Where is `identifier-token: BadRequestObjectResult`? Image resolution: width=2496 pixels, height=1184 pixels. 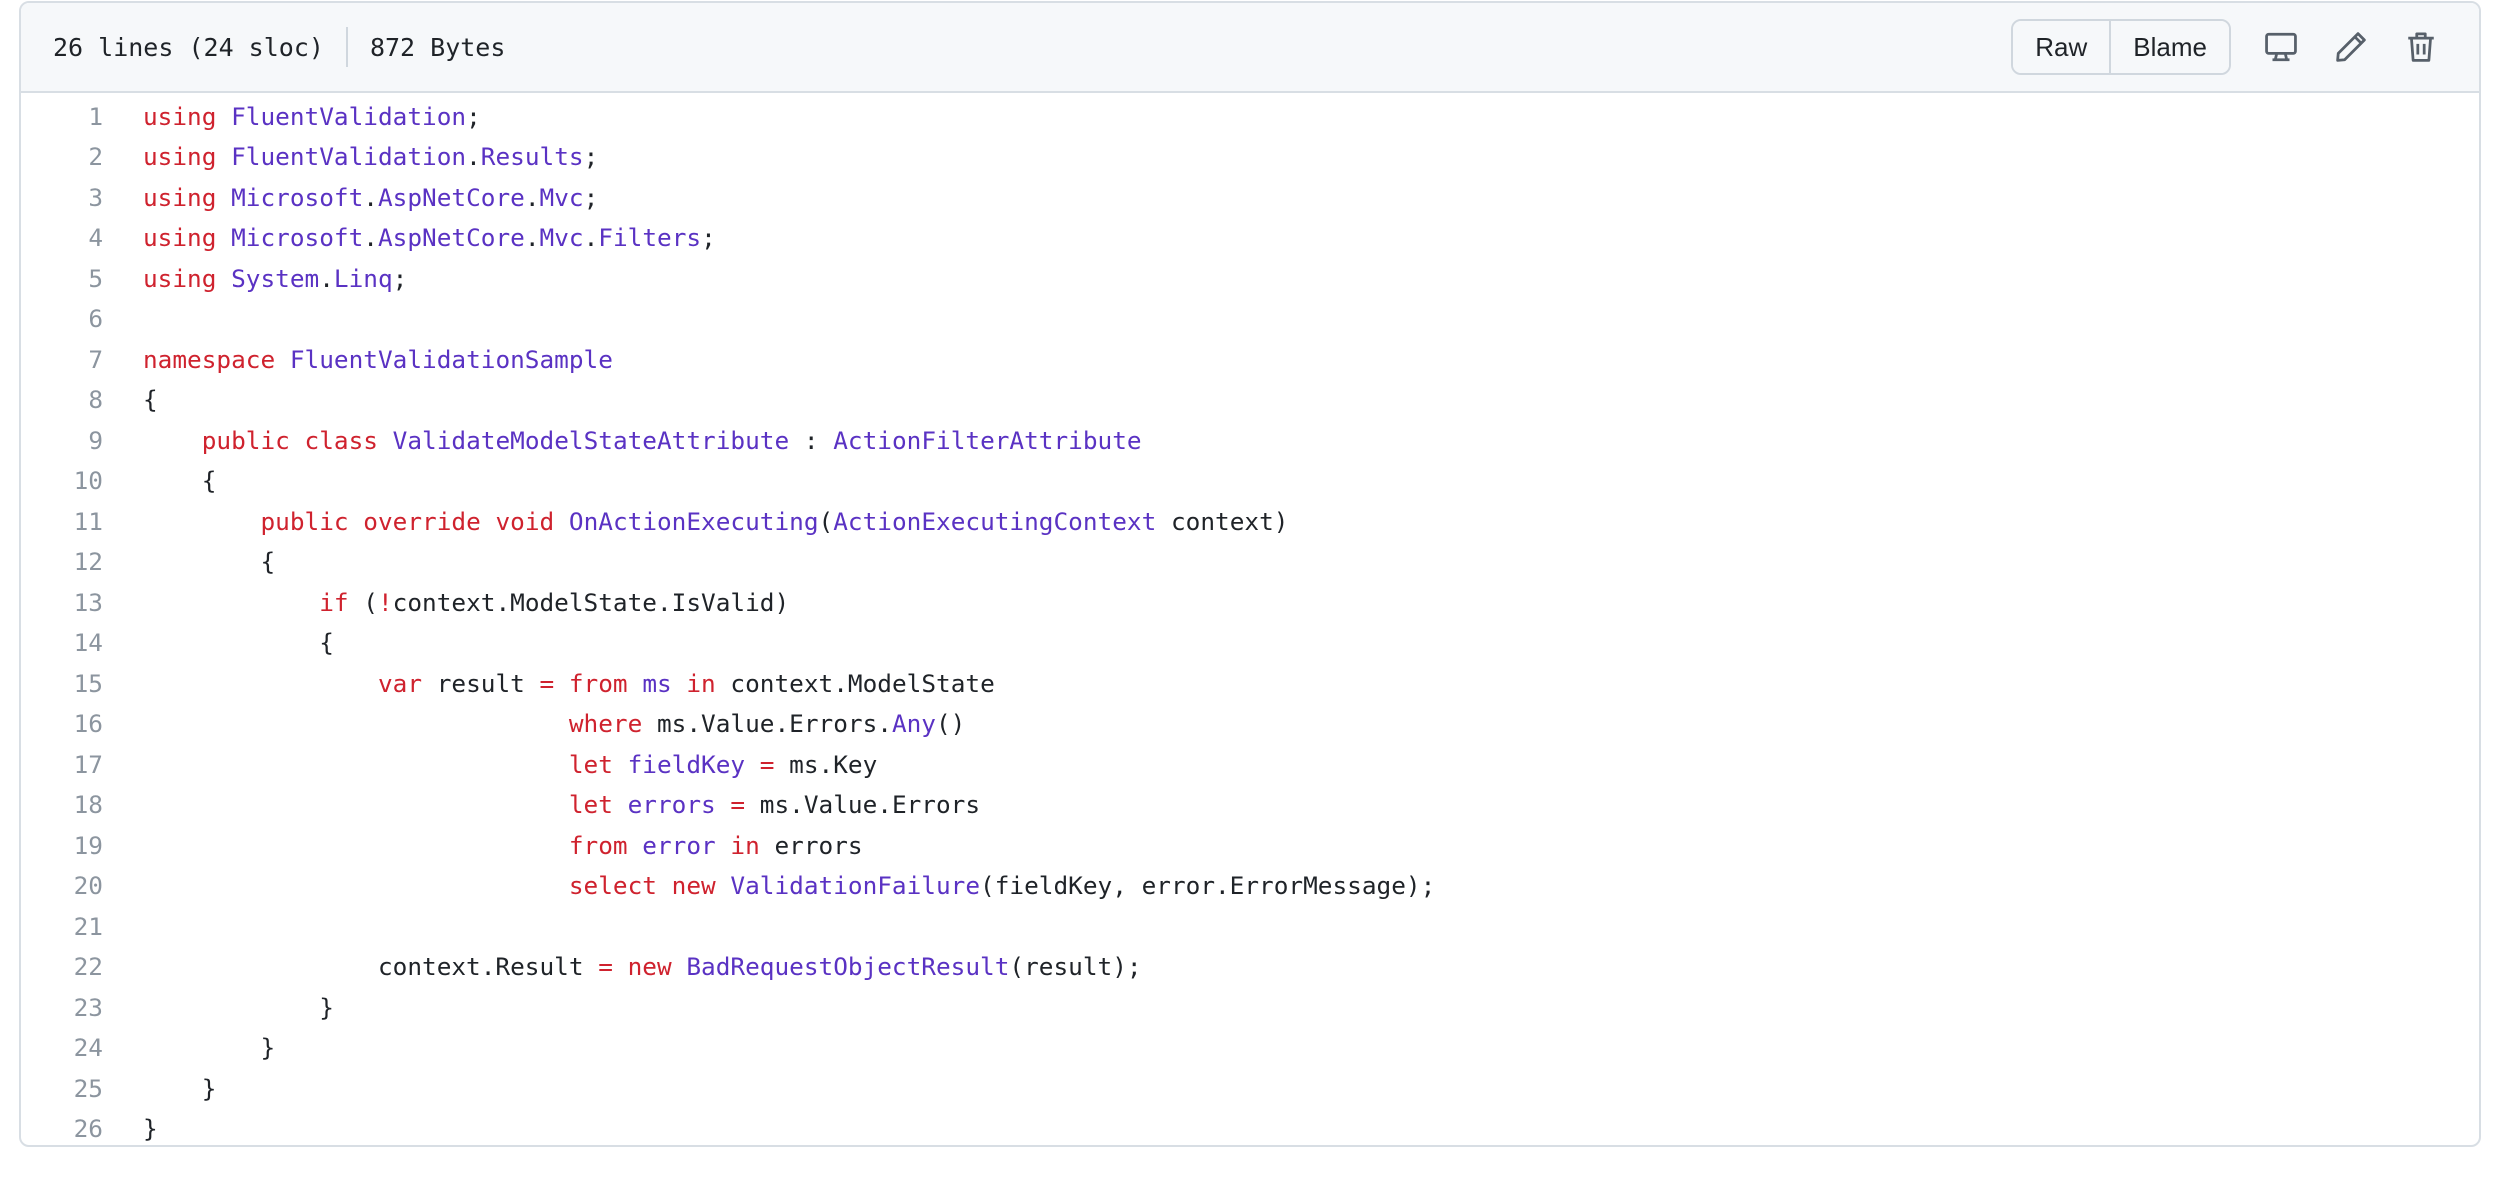 identifier-token: BadRequestObjectResult is located at coordinates (848, 967).